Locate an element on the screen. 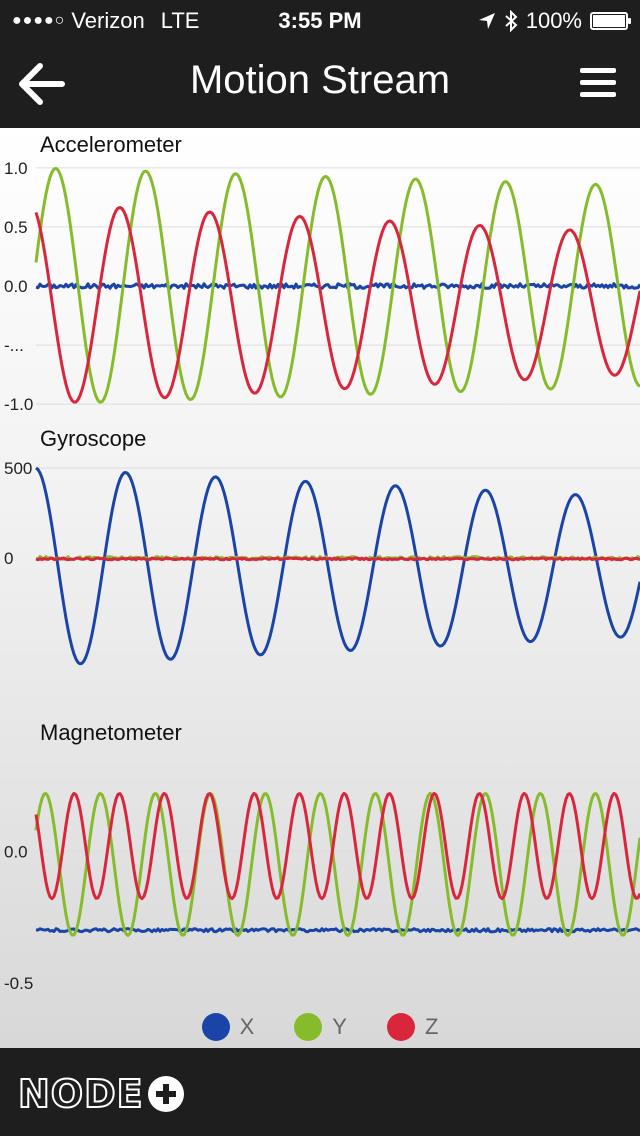  legend-swatch-y is located at coordinates (308, 1027).